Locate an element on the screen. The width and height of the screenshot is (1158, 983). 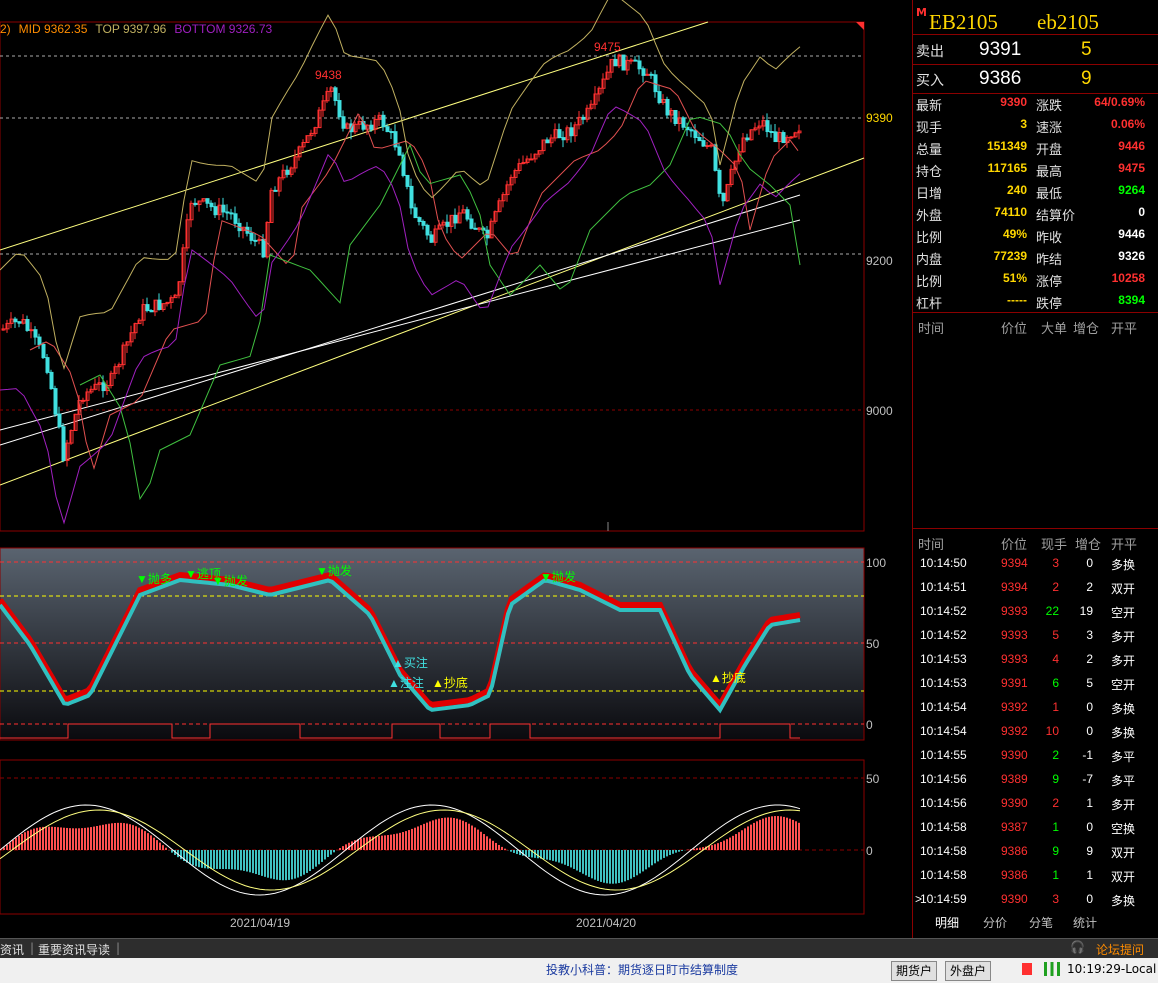
trade-price: 9391 is located at coordinates (1014, 683).